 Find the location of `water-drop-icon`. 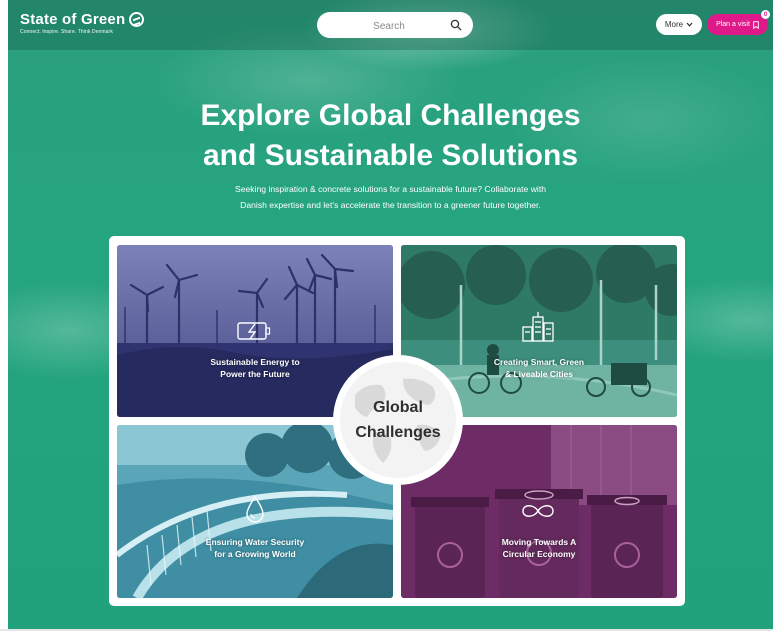

water-drop-icon is located at coordinates (255, 509).